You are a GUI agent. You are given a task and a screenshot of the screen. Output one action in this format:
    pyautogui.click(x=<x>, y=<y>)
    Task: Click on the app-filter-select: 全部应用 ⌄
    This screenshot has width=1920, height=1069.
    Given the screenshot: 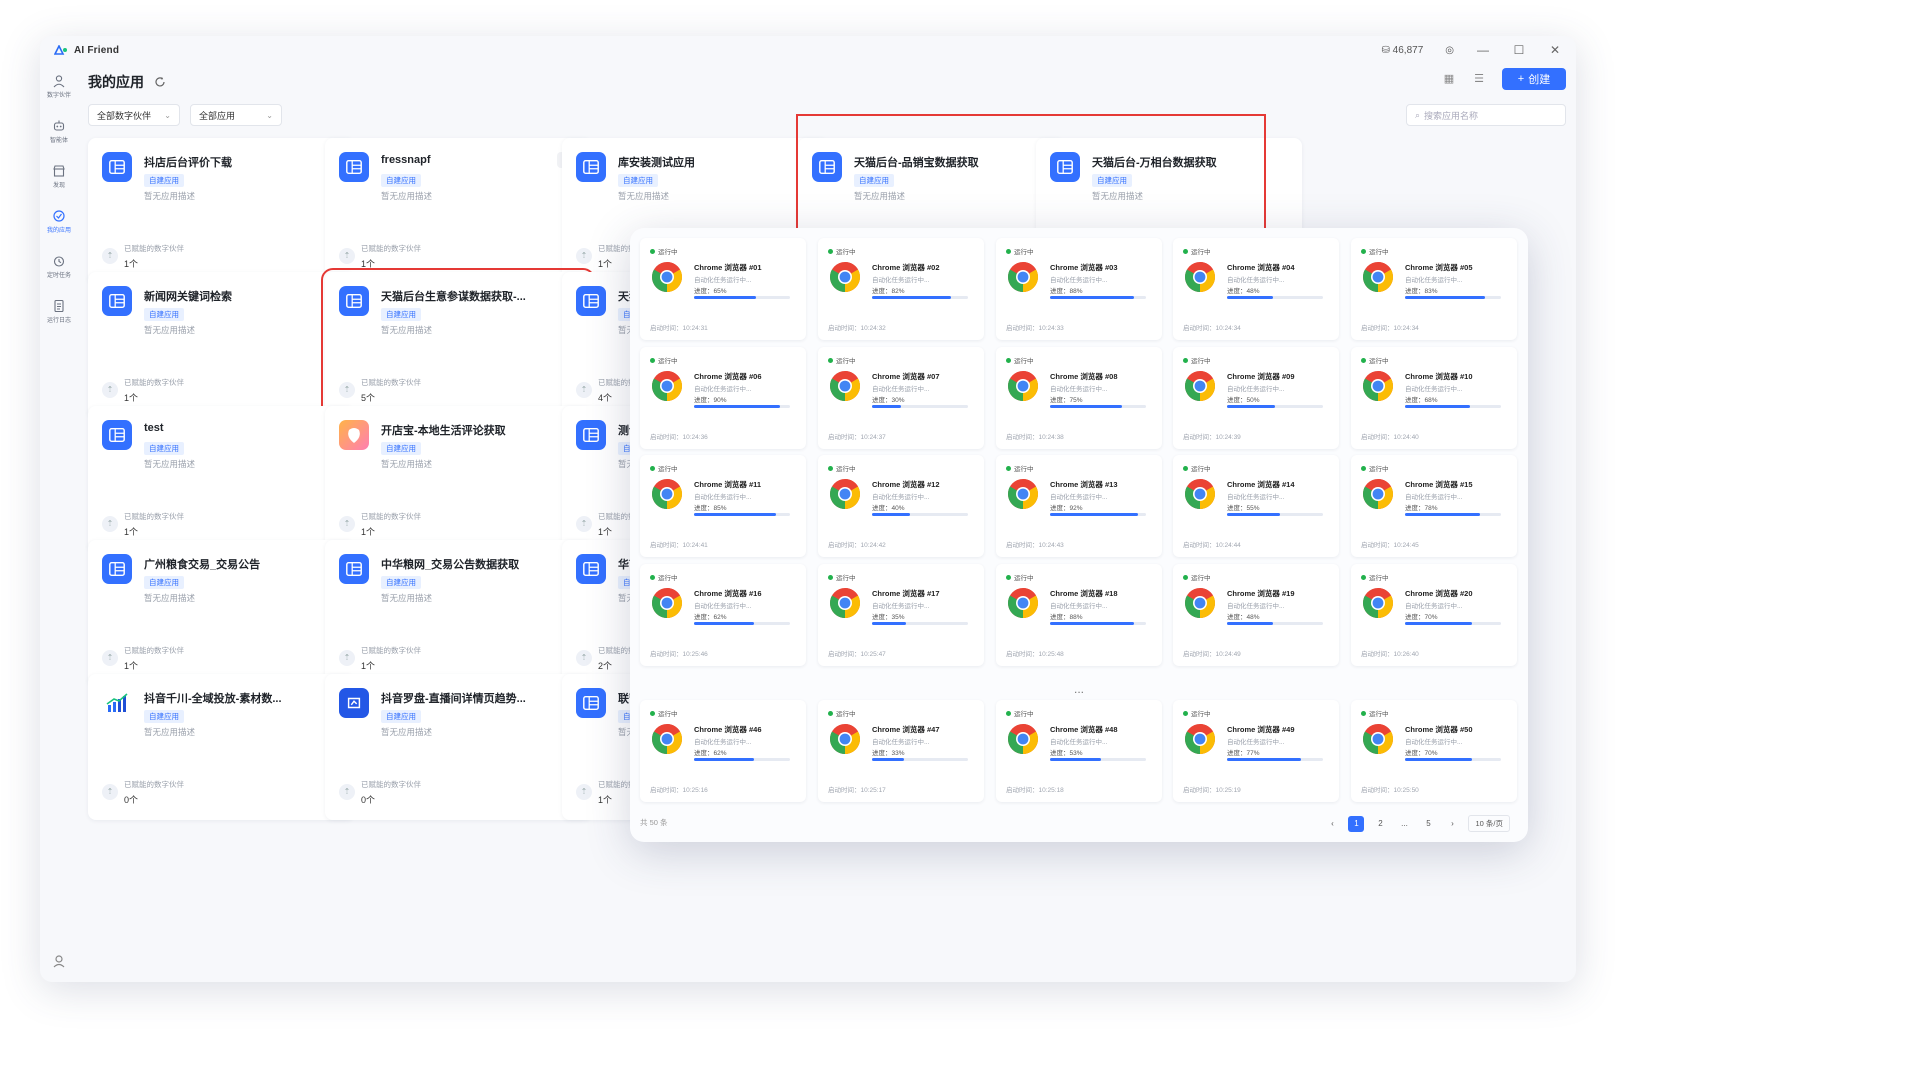 What is the action you would take?
    pyautogui.click(x=236, y=115)
    